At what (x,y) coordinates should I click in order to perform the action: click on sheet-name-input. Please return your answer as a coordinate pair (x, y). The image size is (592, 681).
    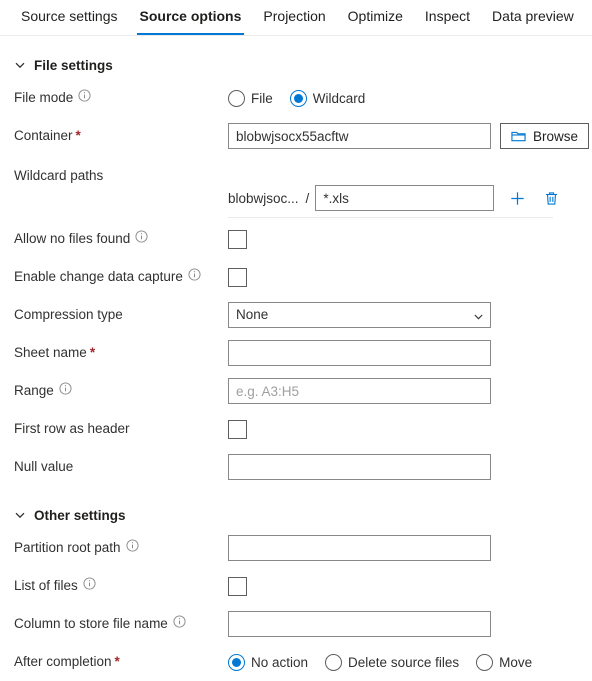
    Looking at the image, I should click on (359, 353).